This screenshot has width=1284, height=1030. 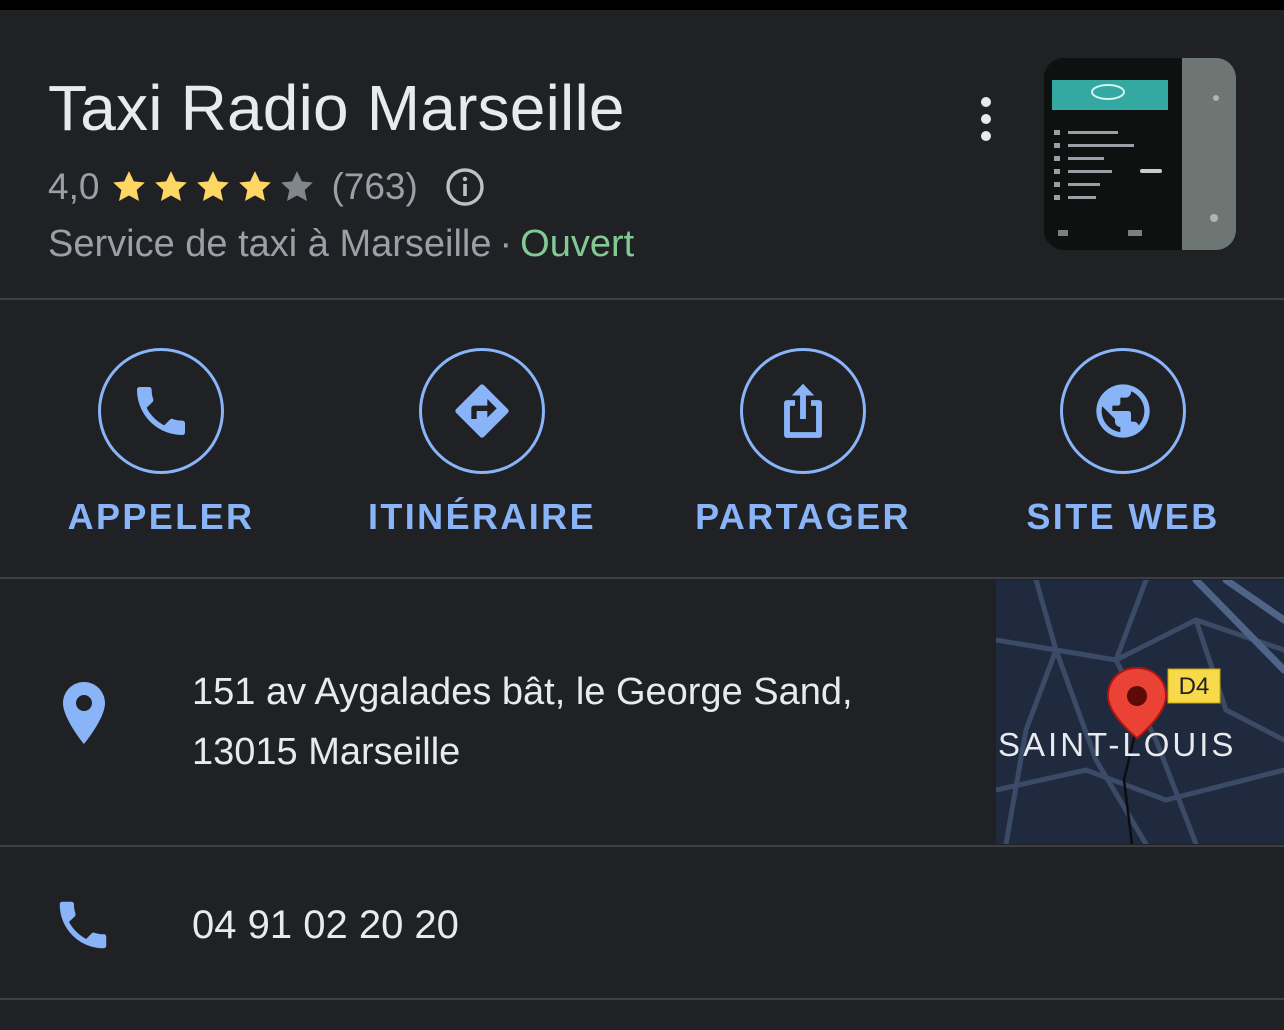 What do you see at coordinates (577, 244) in the screenshot?
I see `open-status: Ouvert` at bounding box center [577, 244].